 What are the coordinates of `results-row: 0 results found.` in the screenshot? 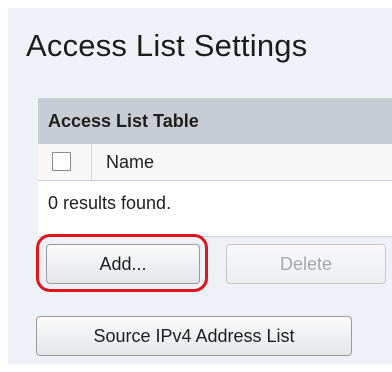 It's located at (215, 209).